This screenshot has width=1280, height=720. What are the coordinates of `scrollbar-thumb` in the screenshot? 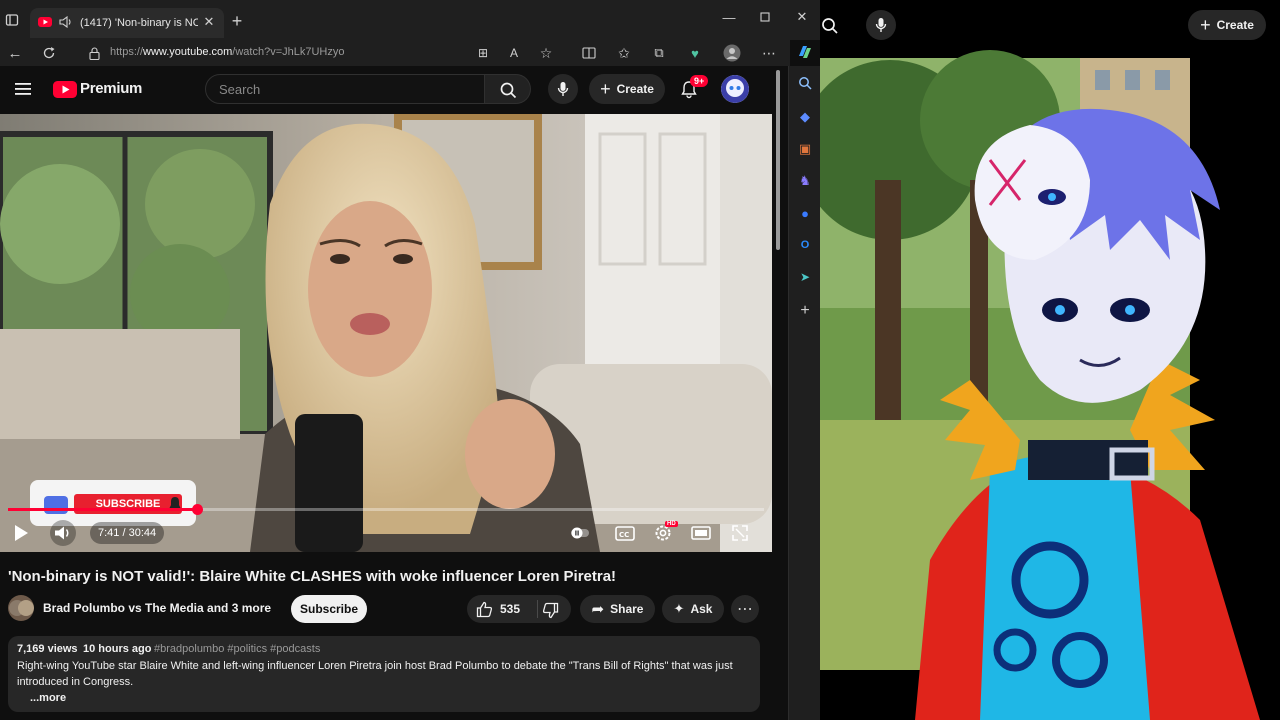 It's located at (778, 160).